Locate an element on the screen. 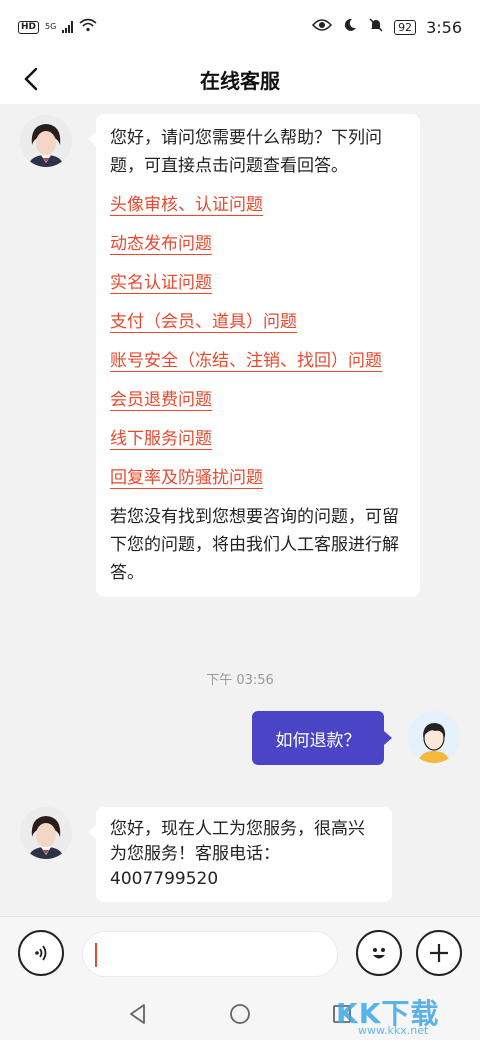 The height and width of the screenshot is (1040, 480). message-text: 如何退款？ is located at coordinates (318, 740).